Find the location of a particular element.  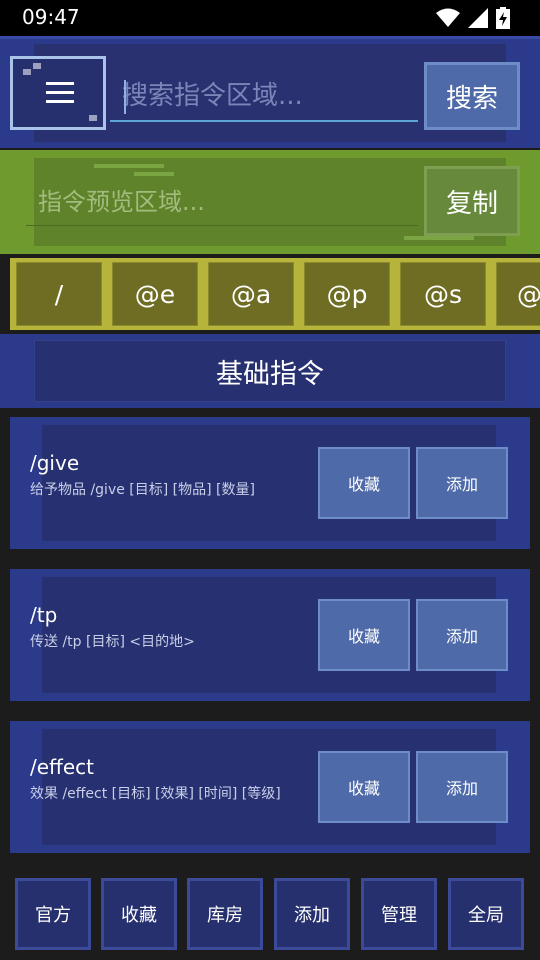

selector-chip-s: @s is located at coordinates (443, 294).